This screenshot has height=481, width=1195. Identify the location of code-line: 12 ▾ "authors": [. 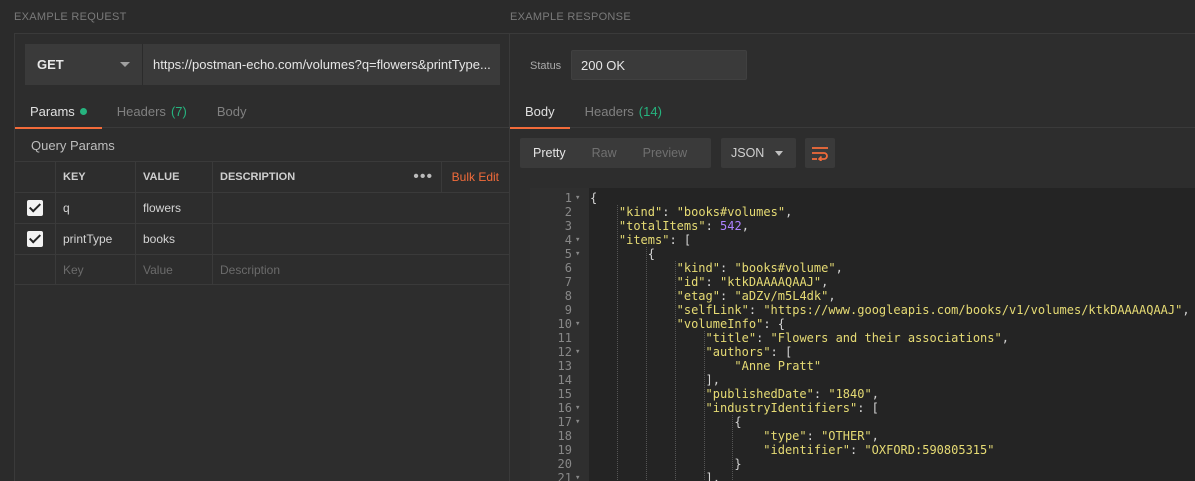
(862, 352).